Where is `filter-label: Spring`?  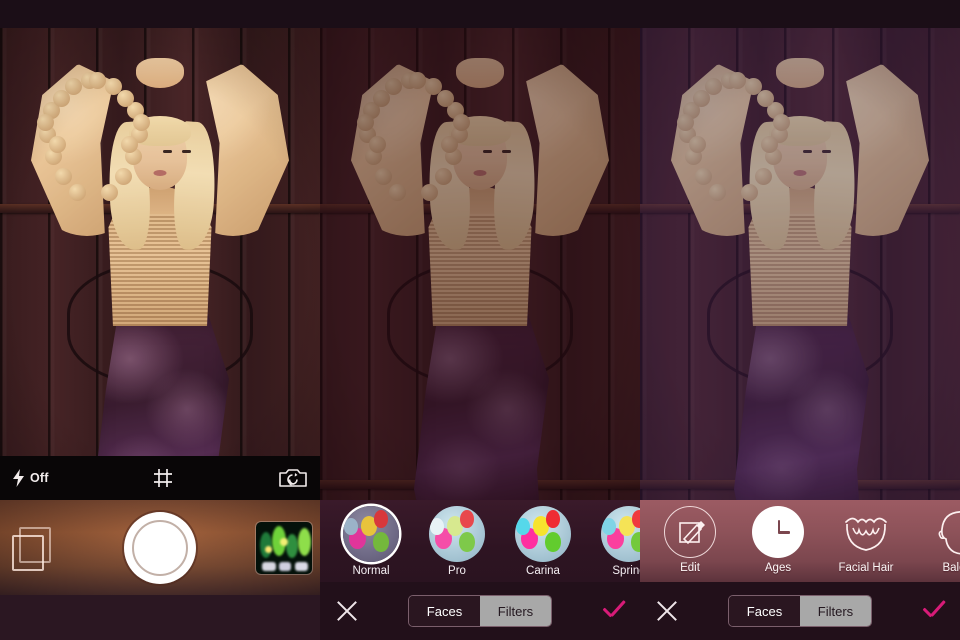
filter-label: Spring is located at coordinates (626, 571).